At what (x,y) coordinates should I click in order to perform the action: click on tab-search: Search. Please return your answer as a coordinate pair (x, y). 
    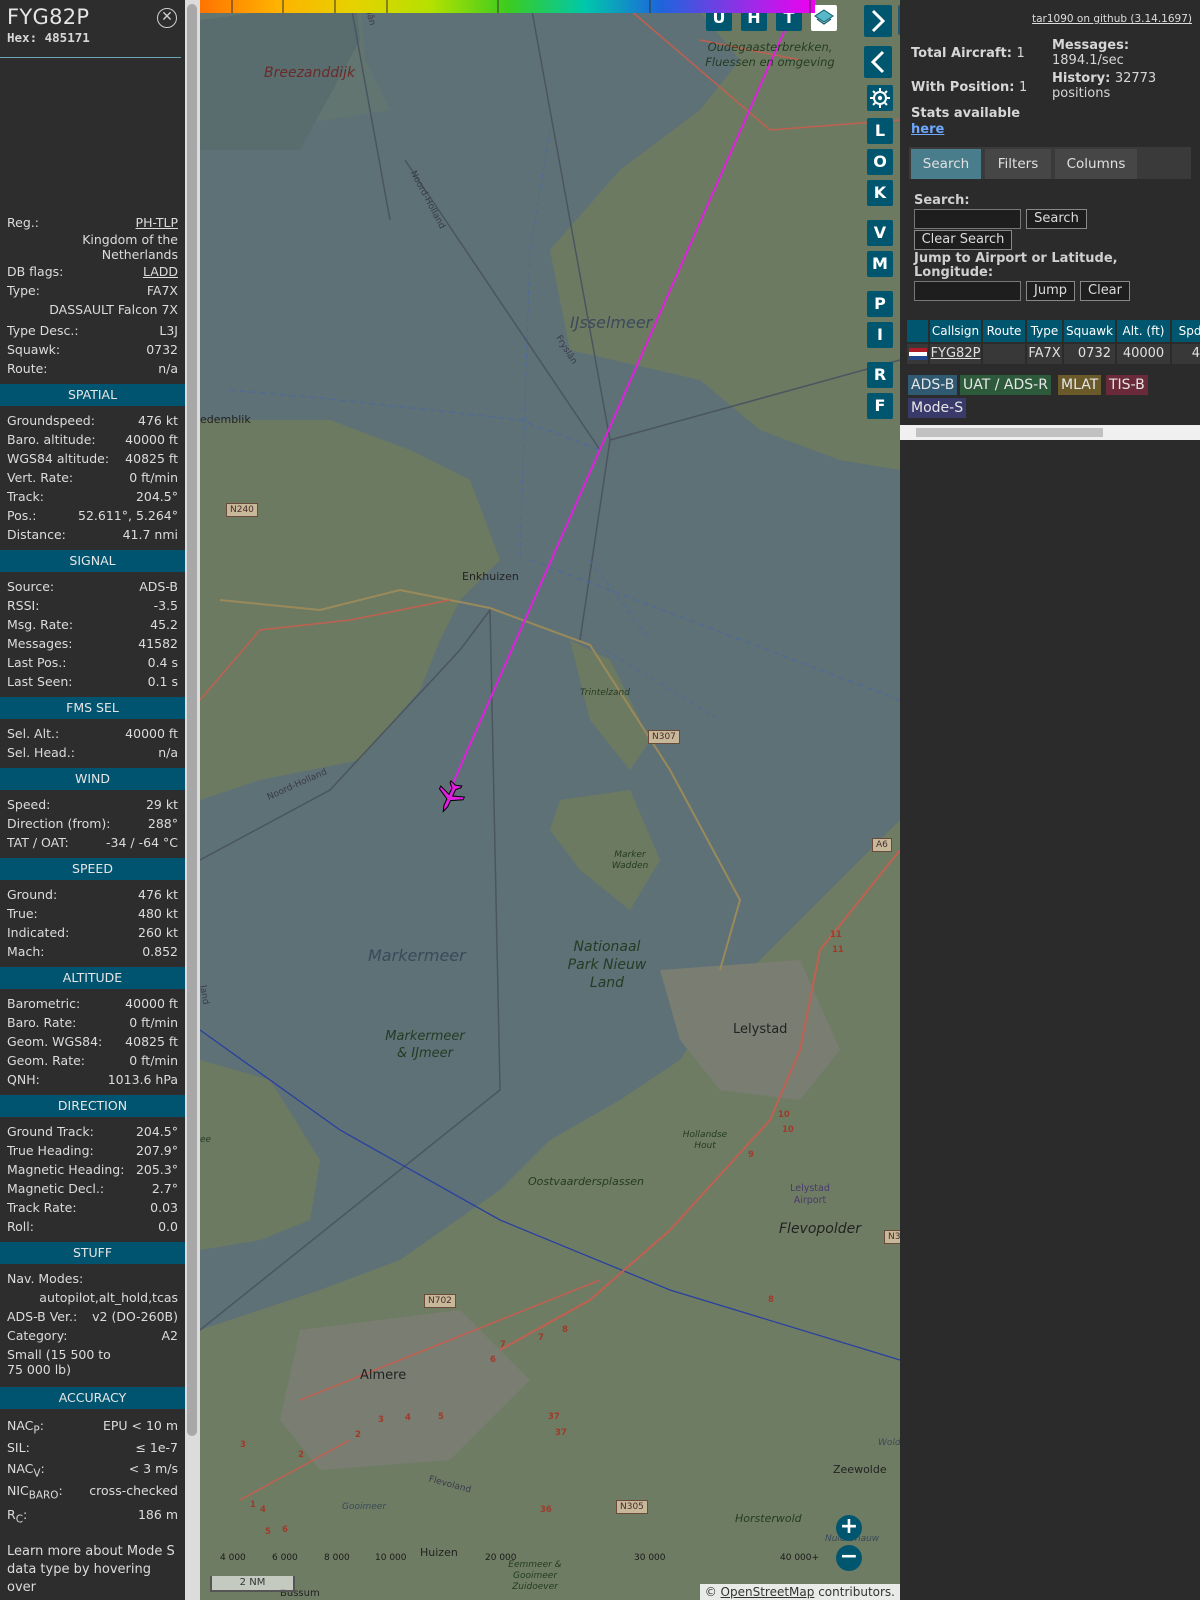
    Looking at the image, I should click on (946, 164).